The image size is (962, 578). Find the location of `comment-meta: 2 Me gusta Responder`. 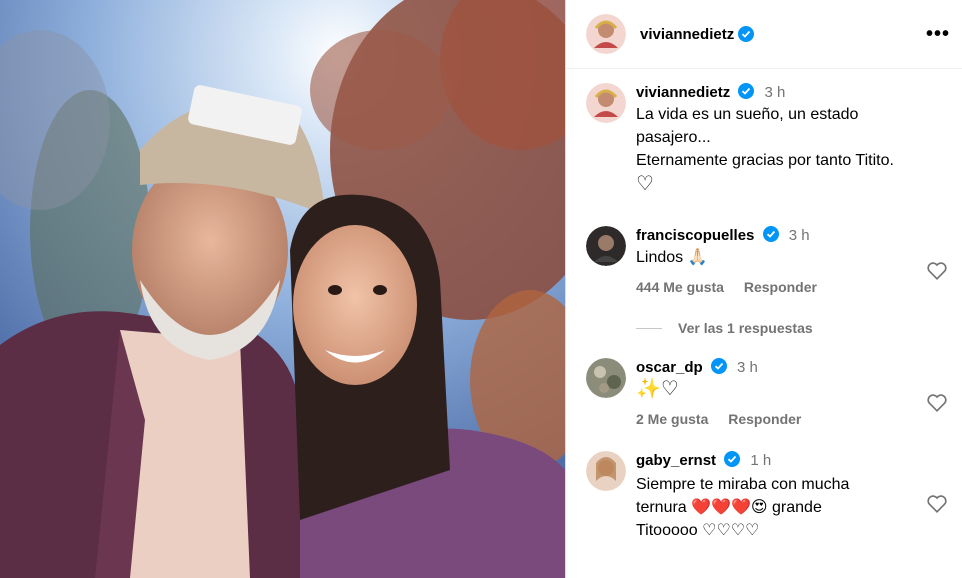

comment-meta: 2 Me gusta Responder is located at coordinates (779, 419).